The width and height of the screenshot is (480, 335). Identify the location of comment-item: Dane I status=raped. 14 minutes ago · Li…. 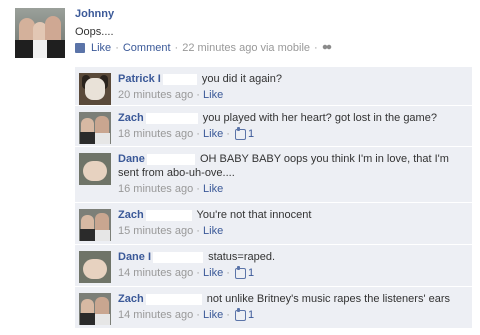
(273, 266).